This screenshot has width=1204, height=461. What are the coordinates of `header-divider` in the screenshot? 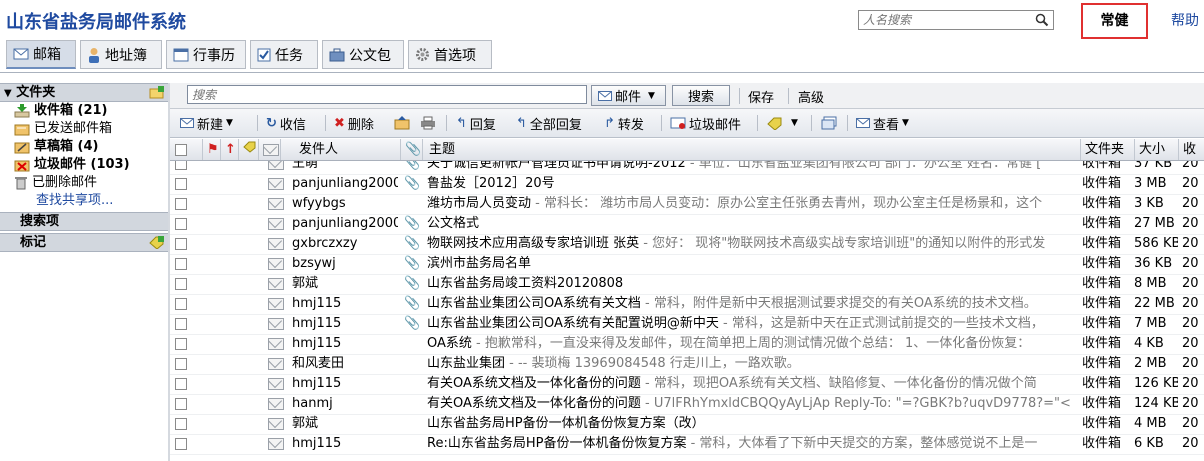 It's located at (602, 72).